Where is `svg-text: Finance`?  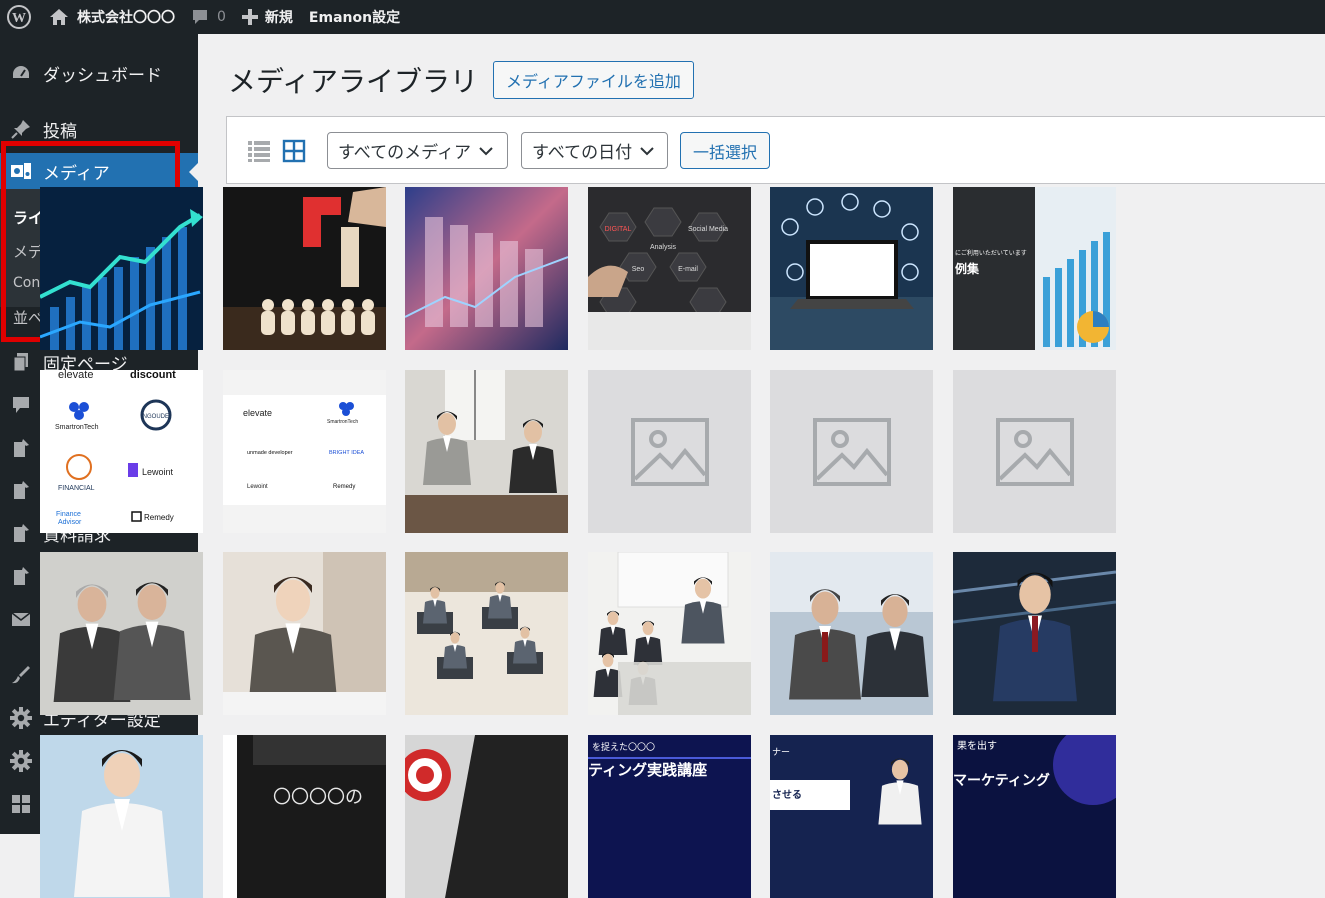
svg-text: Finance is located at coordinates (68, 514).